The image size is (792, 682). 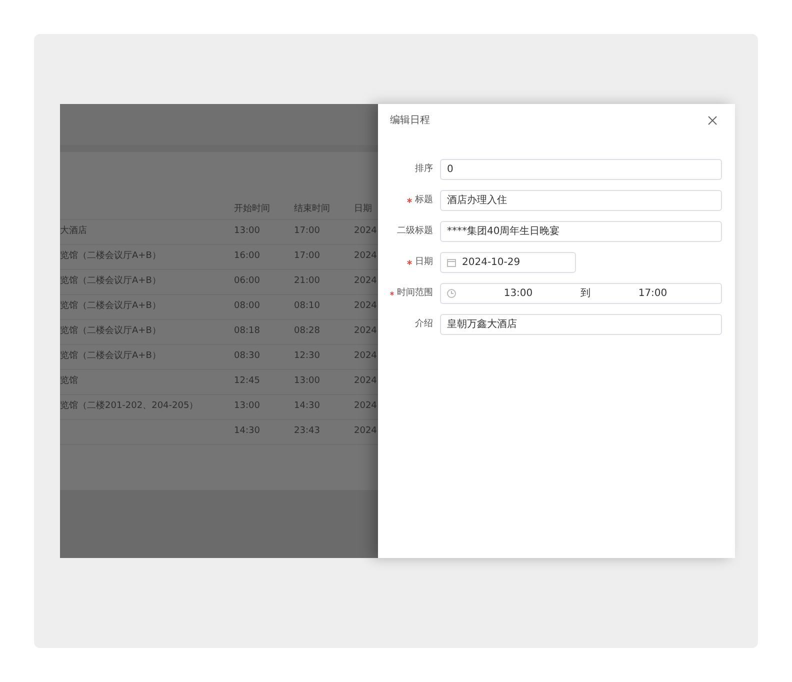 I want to click on field-label: 时间范围, so click(x=415, y=293).